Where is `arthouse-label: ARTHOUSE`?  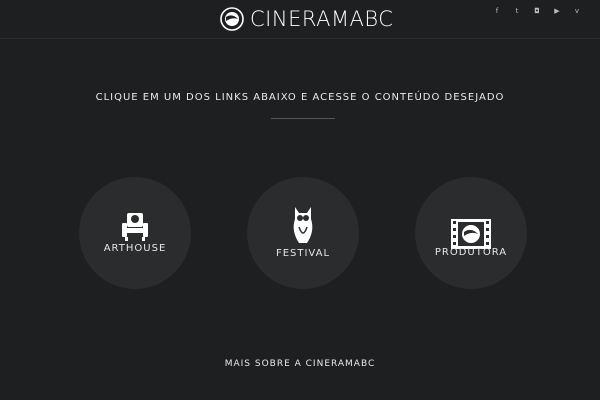
arthouse-label: ARTHOUSE is located at coordinates (135, 248).